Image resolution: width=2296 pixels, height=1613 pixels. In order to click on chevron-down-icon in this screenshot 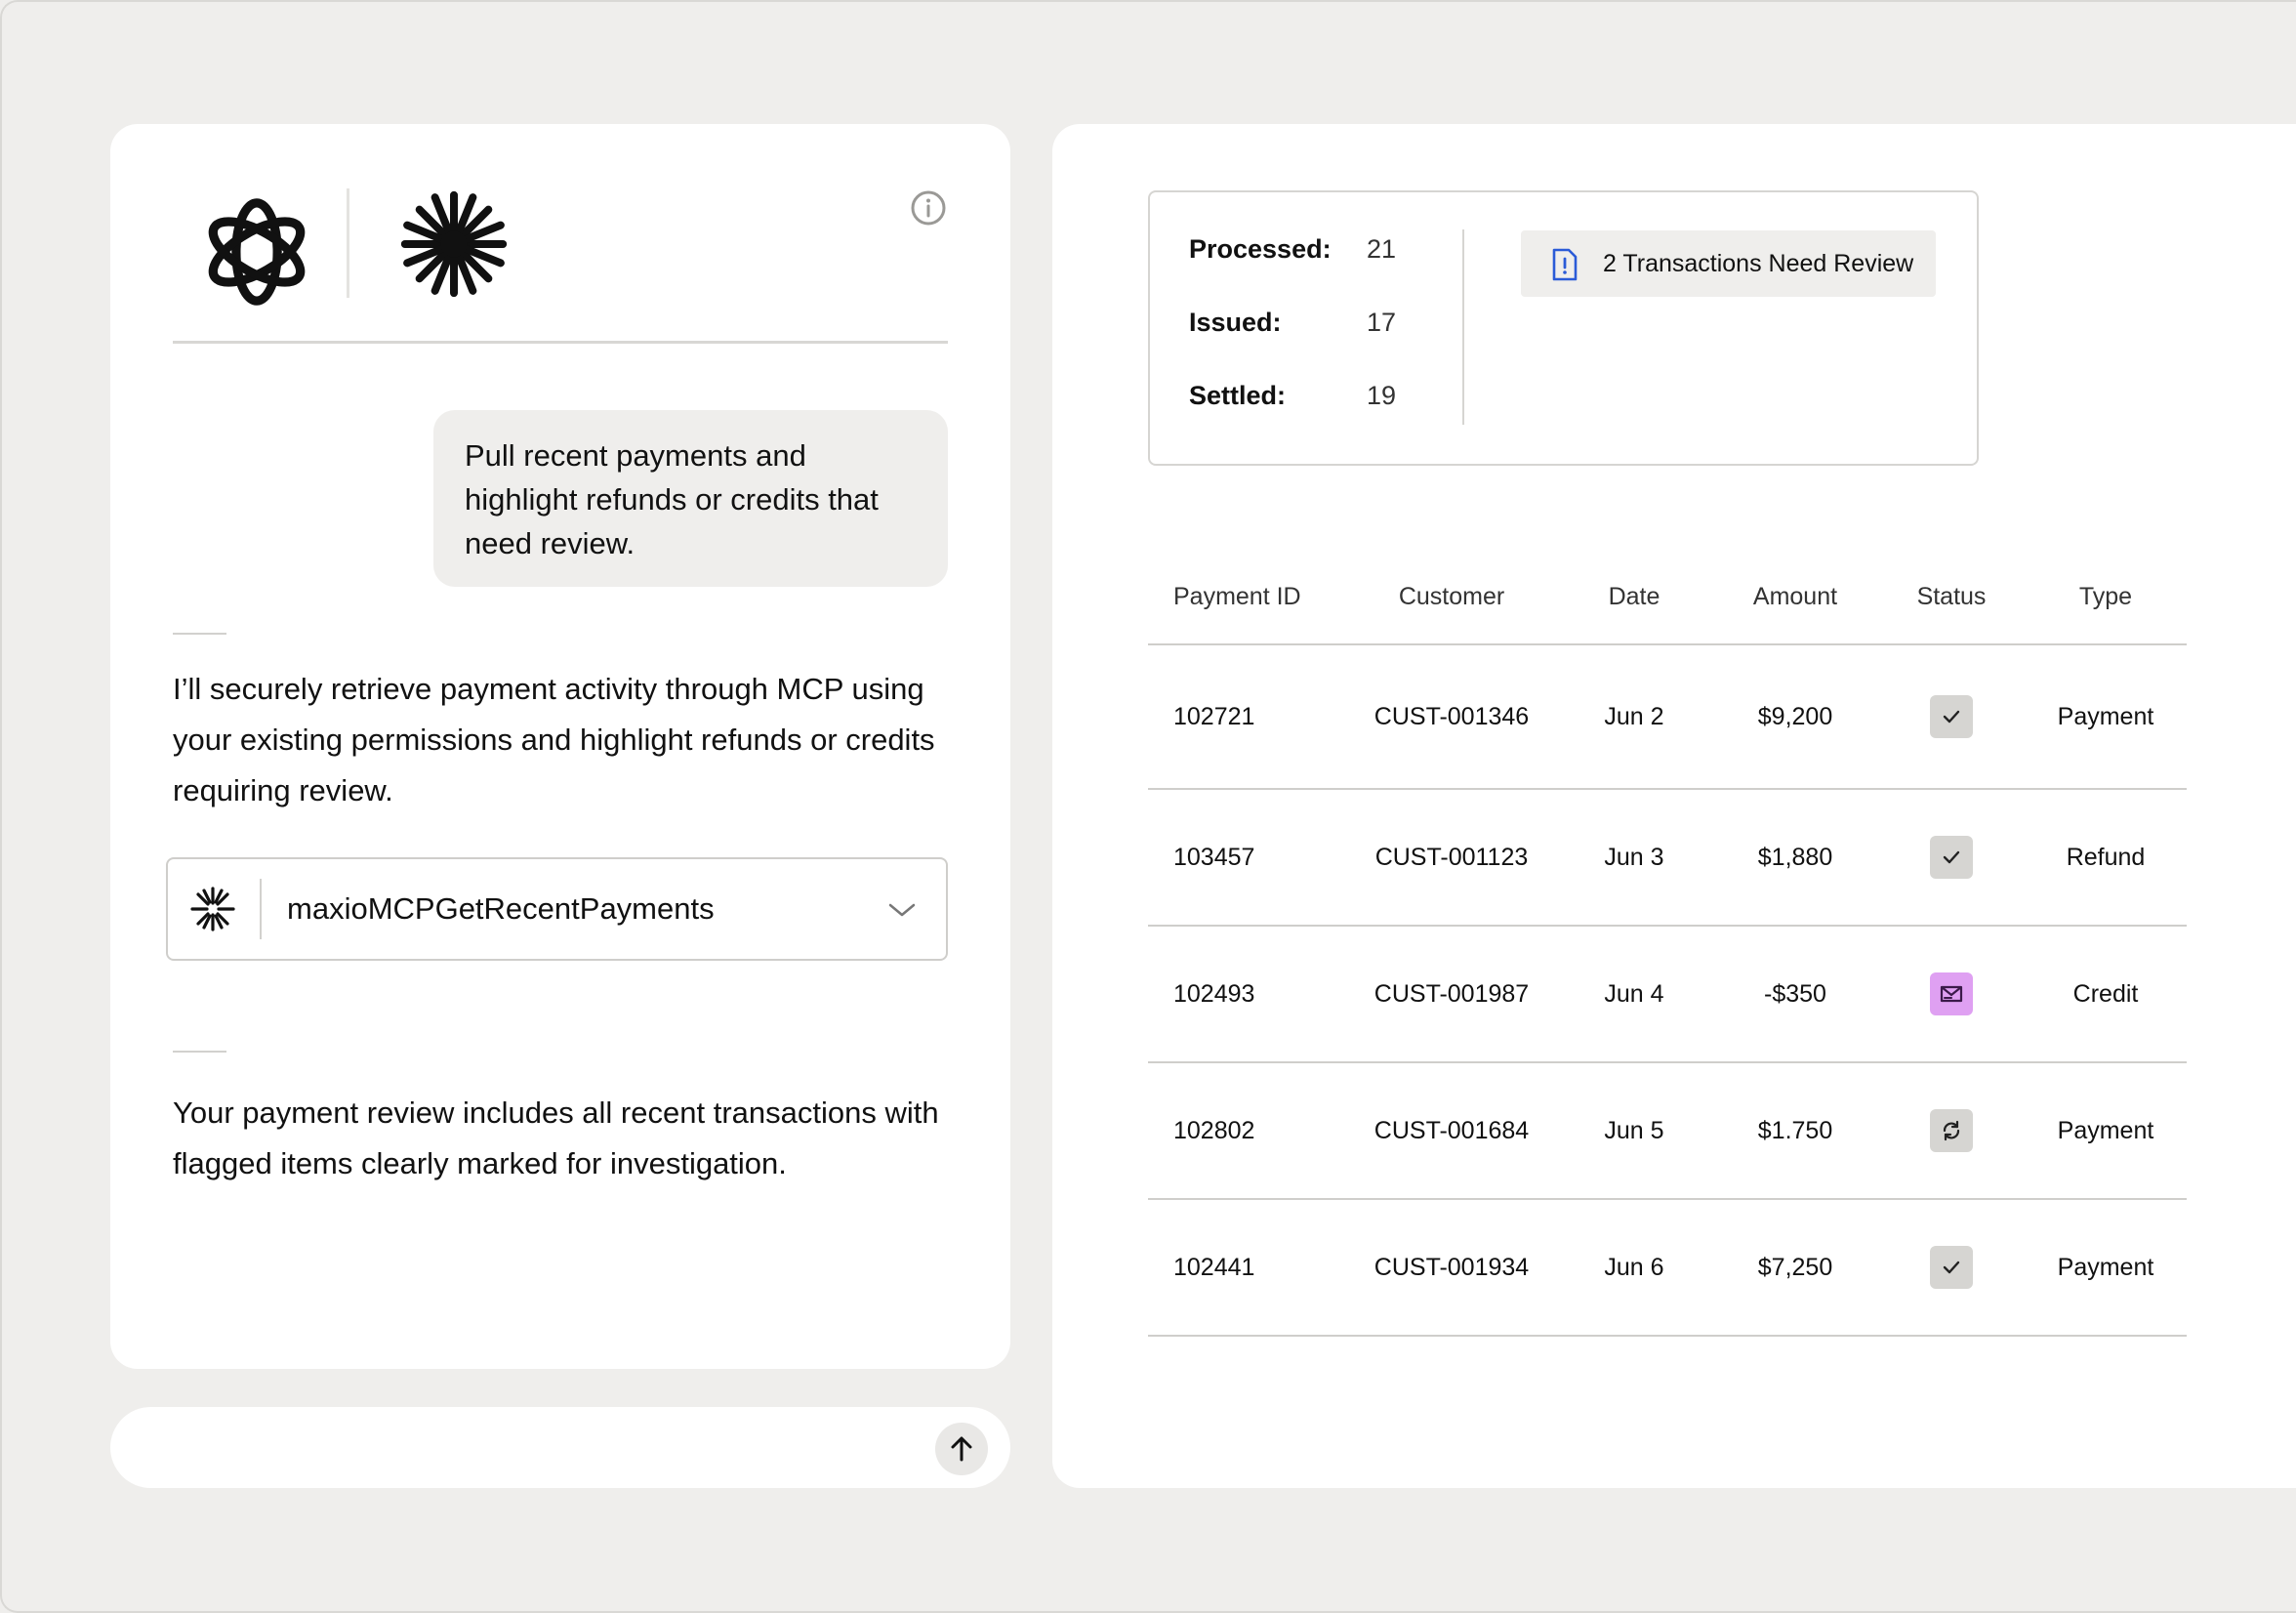, I will do `click(902, 910)`.